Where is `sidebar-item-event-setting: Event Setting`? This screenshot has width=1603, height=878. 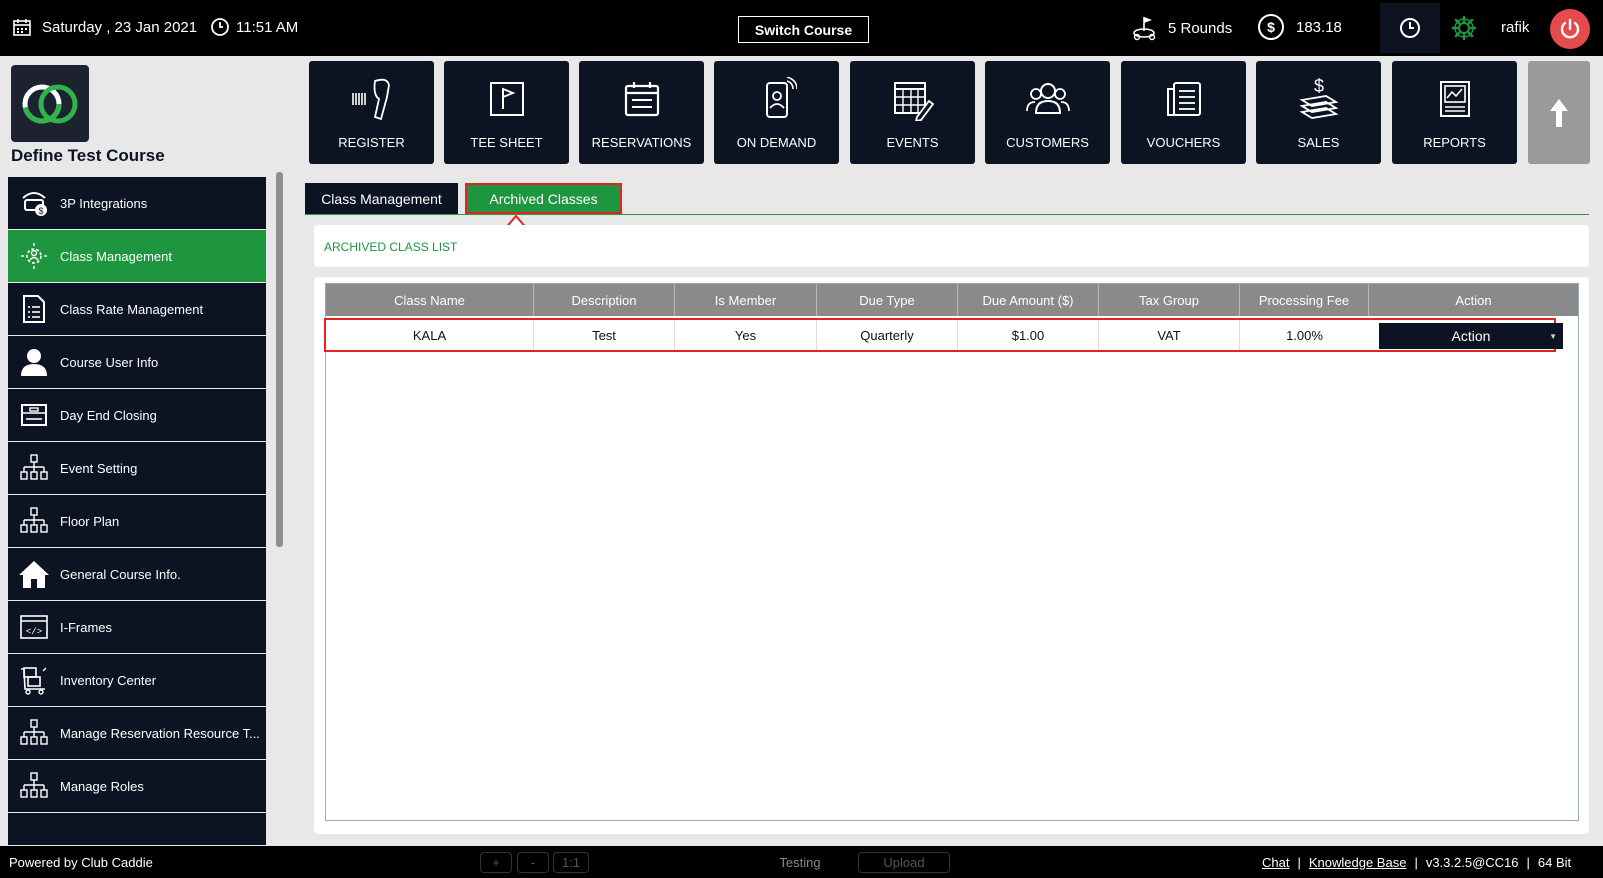 sidebar-item-event-setting: Event Setting is located at coordinates (137, 468).